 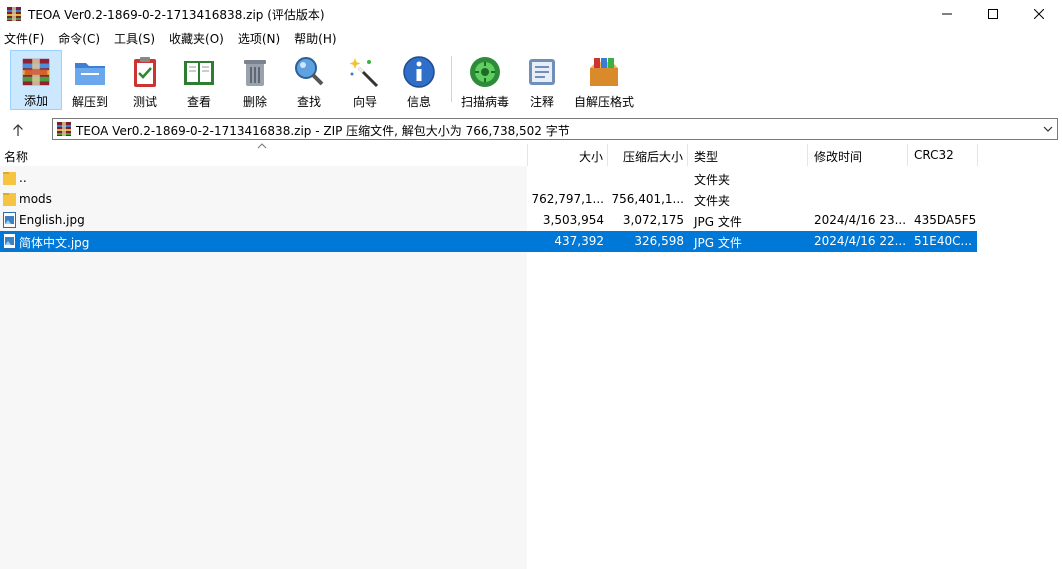 I want to click on column-header-type: 类型, so click(x=749, y=155).